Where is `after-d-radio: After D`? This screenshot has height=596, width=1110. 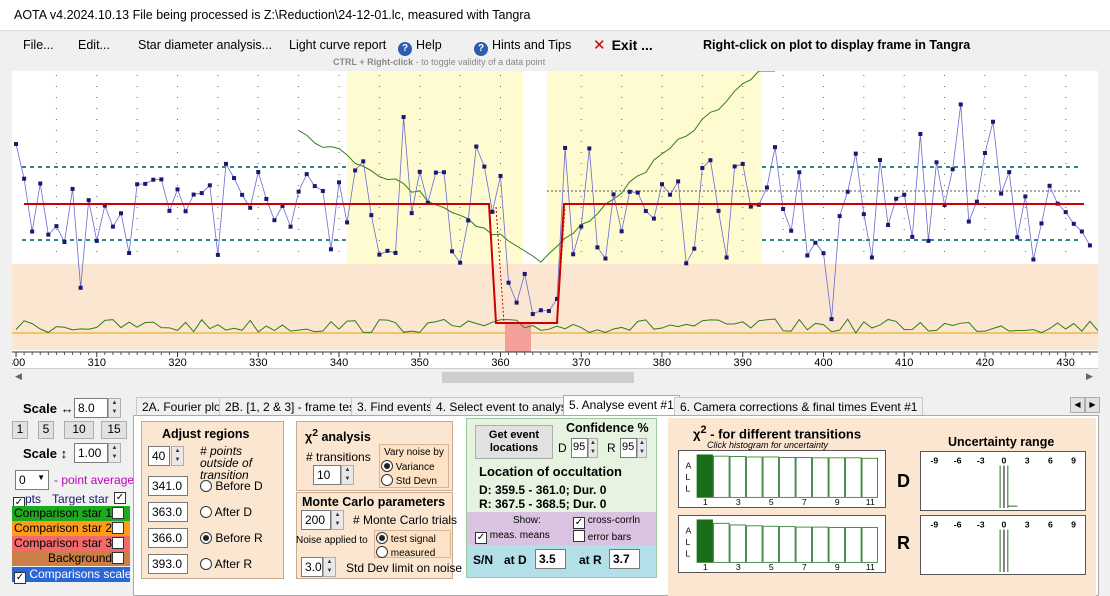
after-d-radio: After D is located at coordinates (226, 512).